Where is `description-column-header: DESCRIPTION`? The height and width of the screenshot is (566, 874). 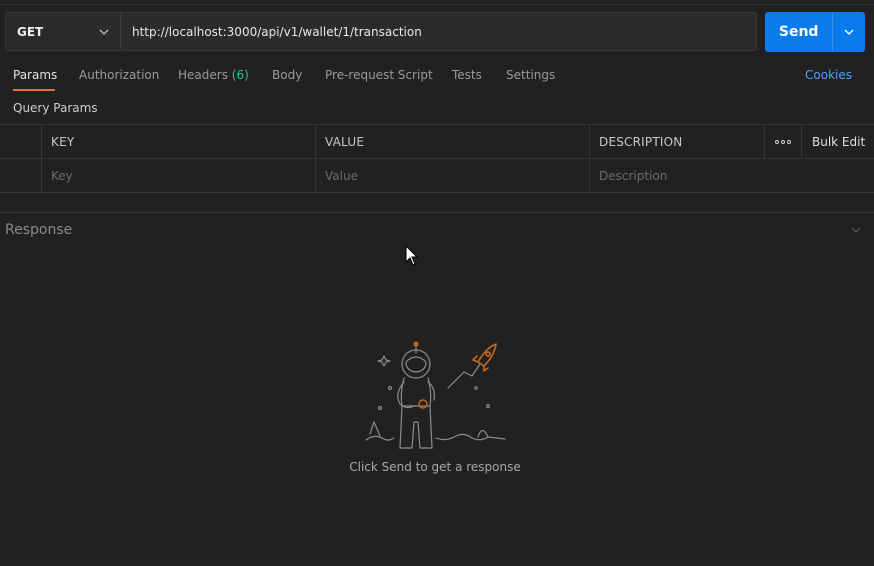
description-column-header: DESCRIPTION is located at coordinates (676, 141).